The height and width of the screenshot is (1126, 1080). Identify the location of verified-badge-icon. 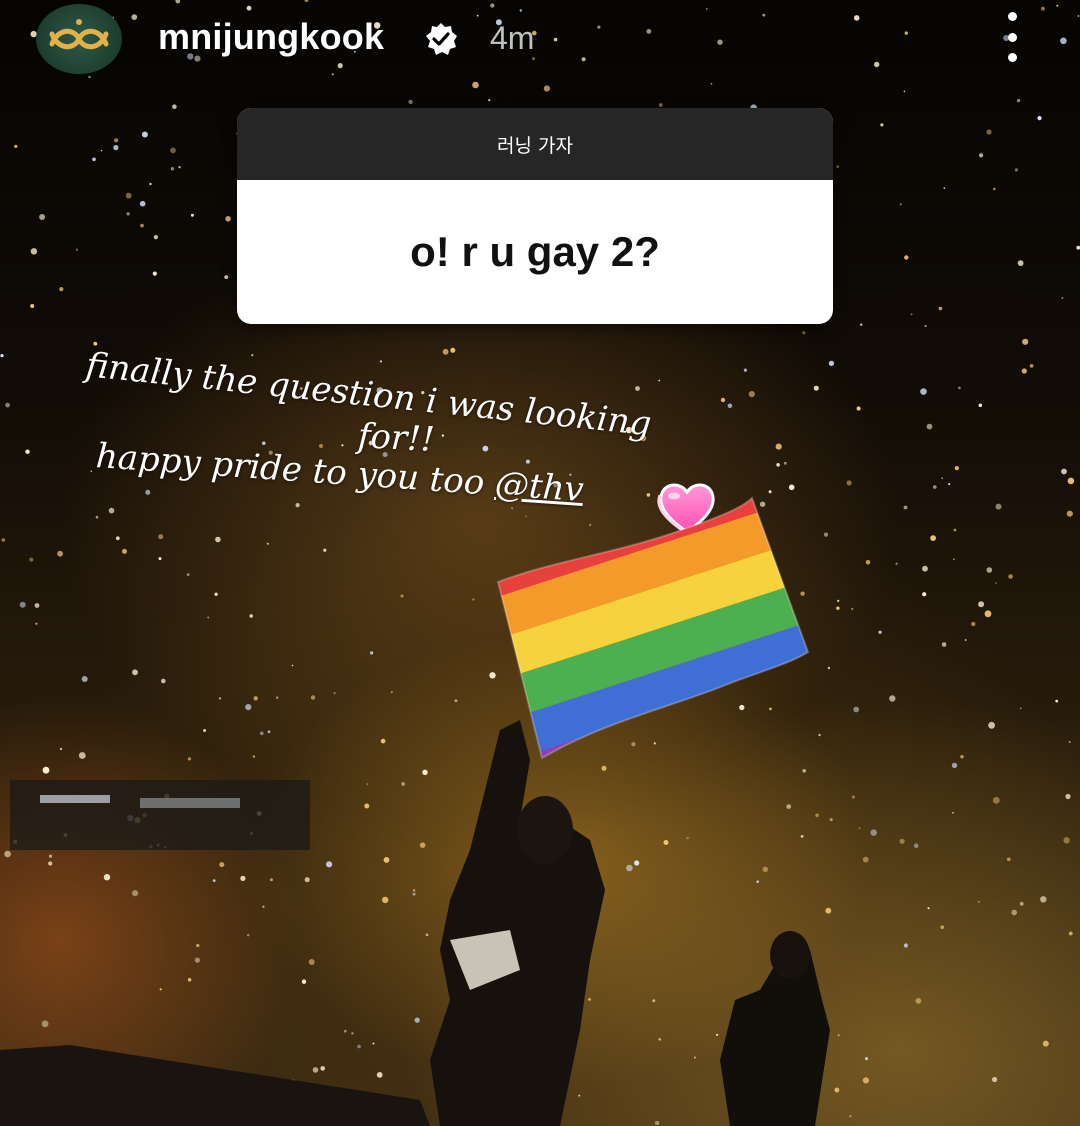
(441, 39).